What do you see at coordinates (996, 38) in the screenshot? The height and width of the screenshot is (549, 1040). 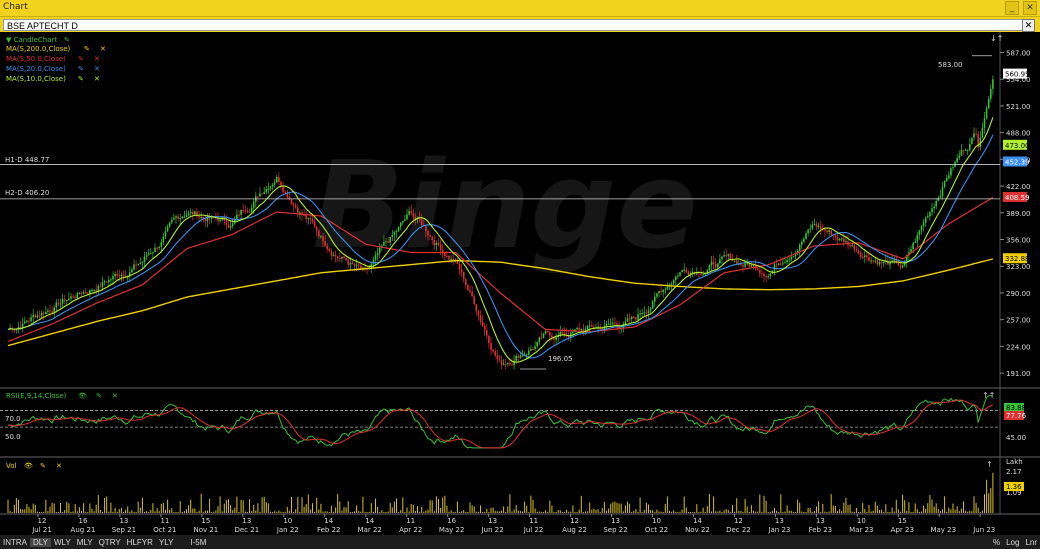 I see `panel-arrows-icon: ↓↑` at bounding box center [996, 38].